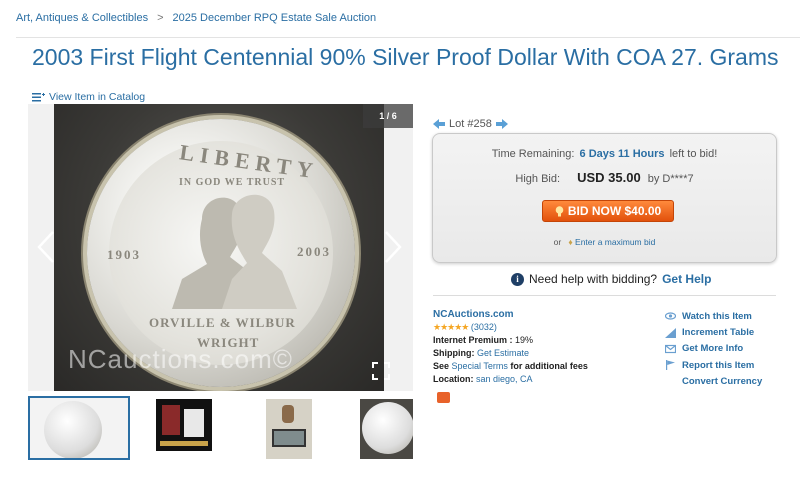 The width and height of the screenshot is (800, 484). Describe the element at coordinates (180, 359) in the screenshot. I see `watermark: NCauctions.com©` at that location.